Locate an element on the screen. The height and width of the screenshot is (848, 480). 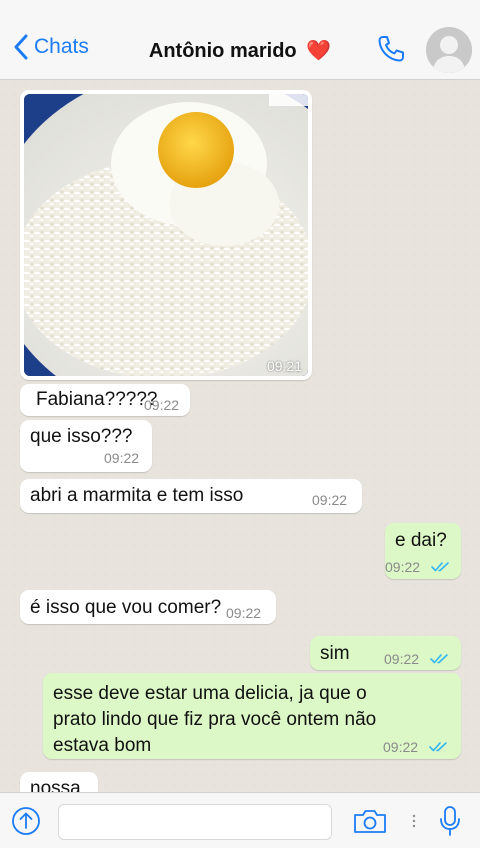
message-line: esse deve estar uma delicia, ja que o is located at coordinates (210, 693).